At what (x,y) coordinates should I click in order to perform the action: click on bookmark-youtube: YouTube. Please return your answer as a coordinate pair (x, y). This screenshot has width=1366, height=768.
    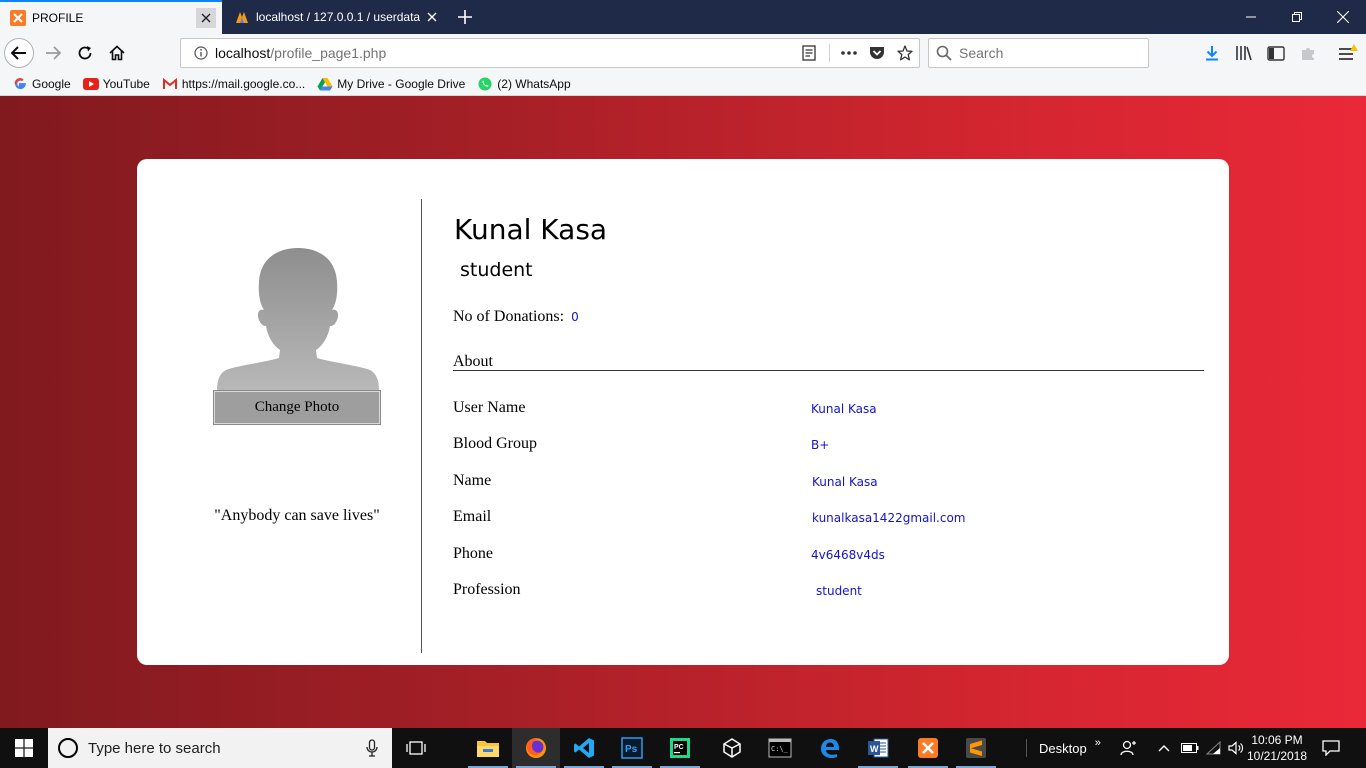
    Looking at the image, I should click on (116, 84).